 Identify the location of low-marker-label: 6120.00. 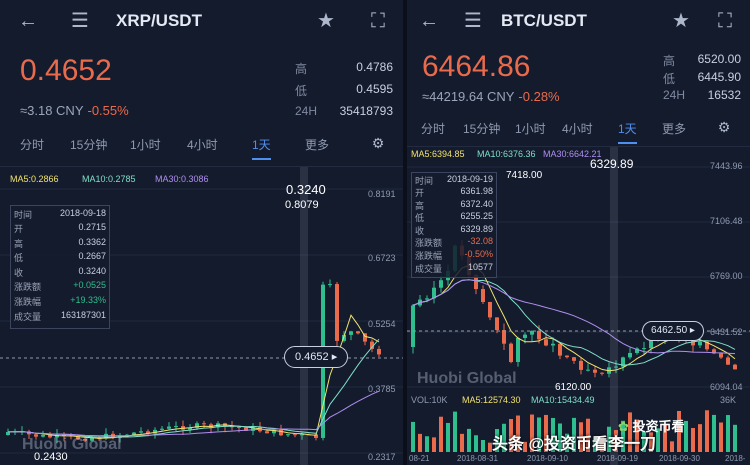
(573, 387).